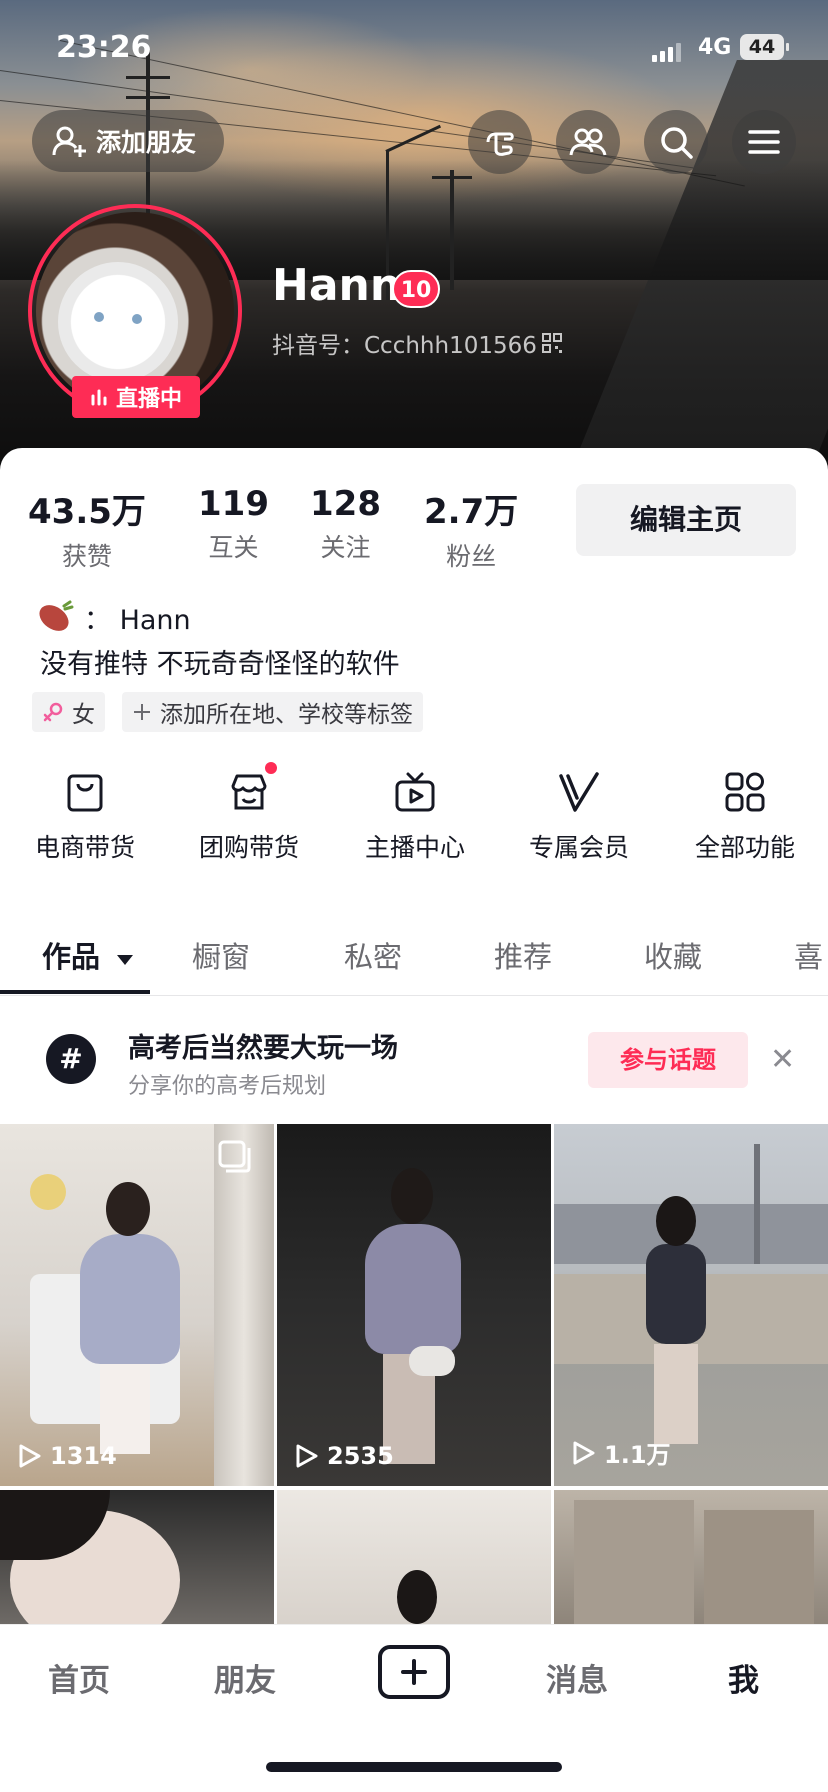 This screenshot has height=1792, width=828. Describe the element at coordinates (743, 1677) in the screenshot. I see `nav-me: 我` at that location.